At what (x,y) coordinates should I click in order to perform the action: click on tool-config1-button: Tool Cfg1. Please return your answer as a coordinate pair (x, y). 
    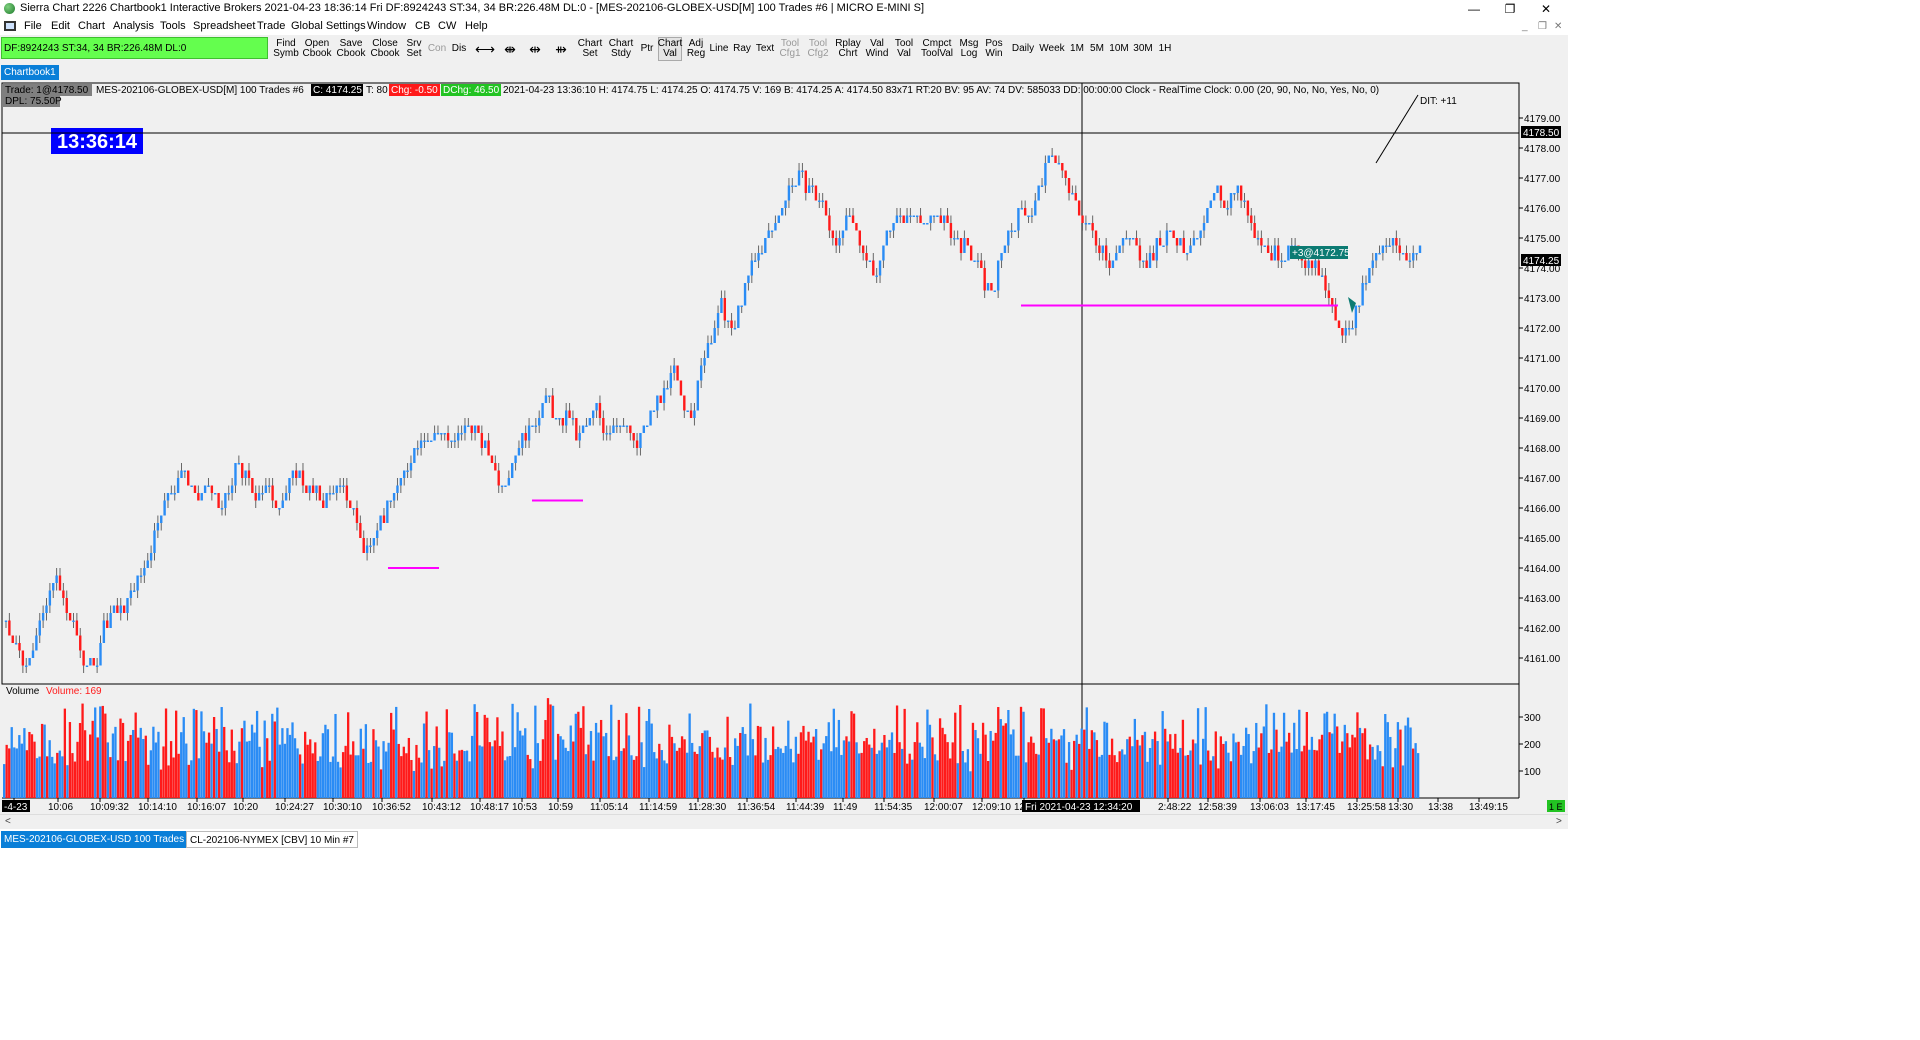
    Looking at the image, I should click on (790, 49).